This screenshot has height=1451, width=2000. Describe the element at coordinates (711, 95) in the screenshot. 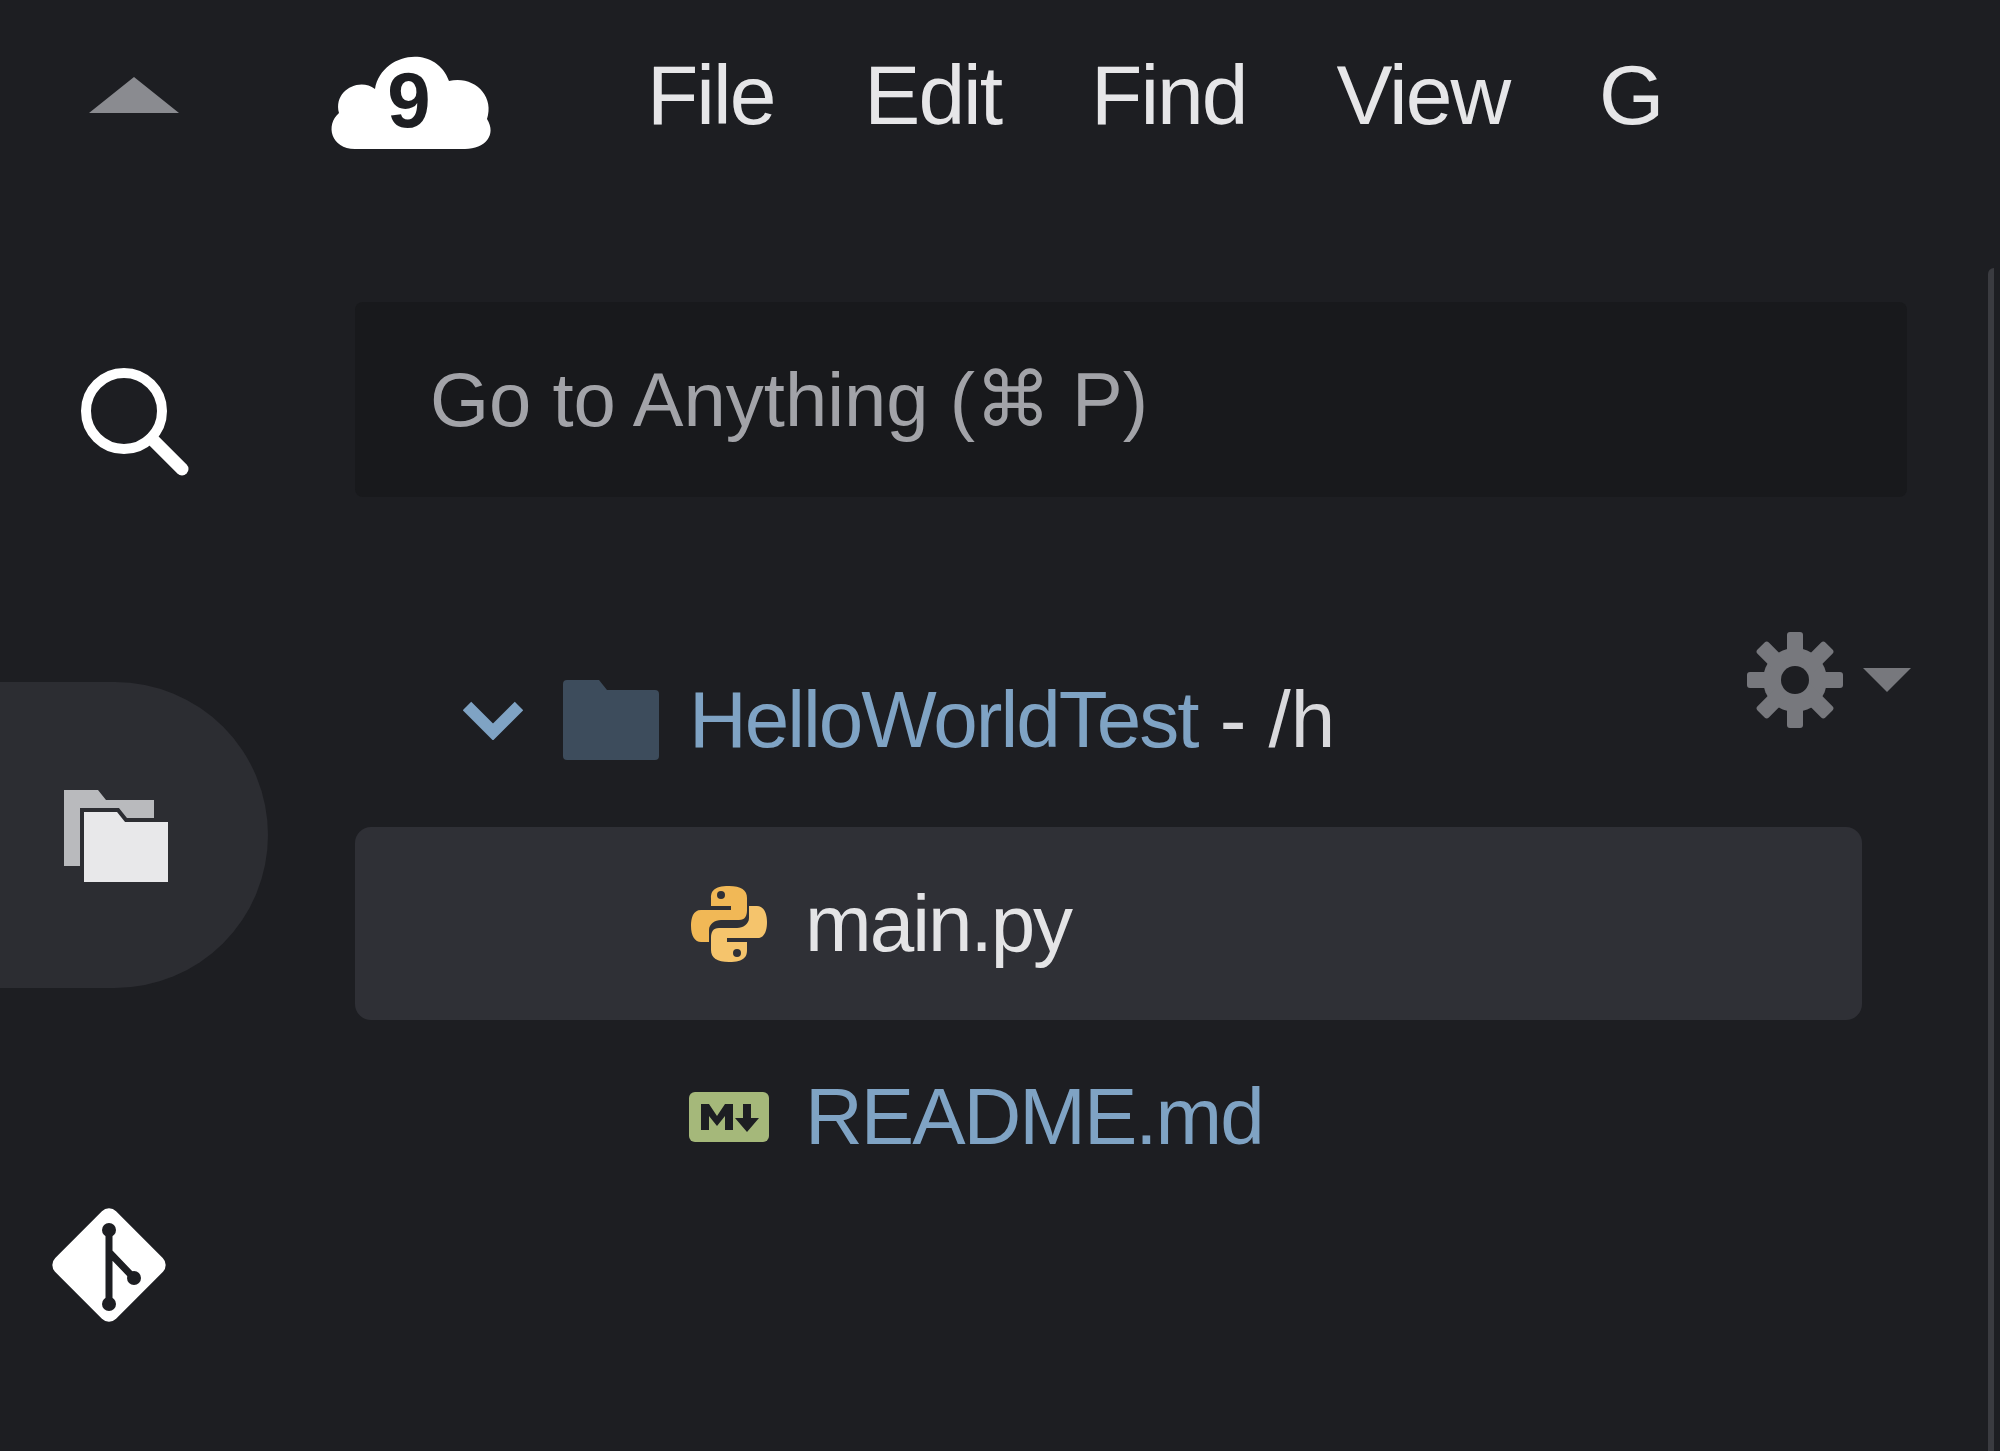

I see `menu-item: File` at that location.